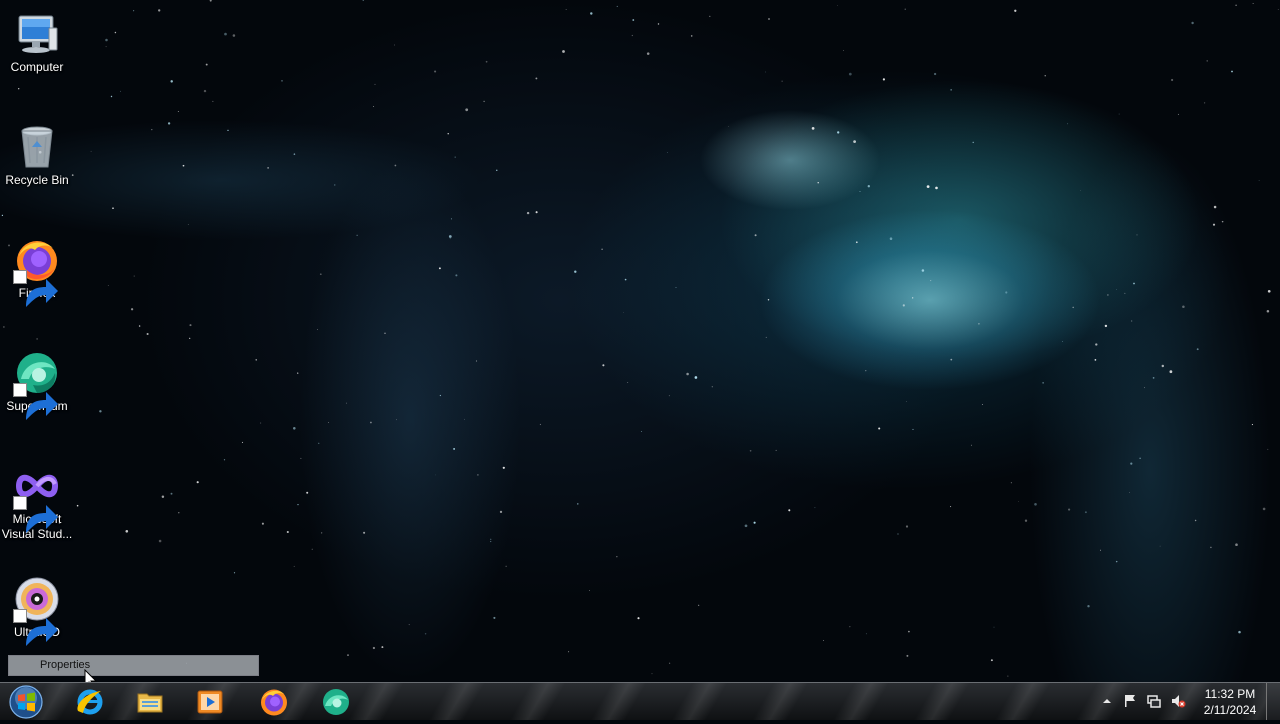 Image resolution: width=1280 pixels, height=724 pixels. Describe the element at coordinates (37, 39) in the screenshot. I see `desktop-icon-computer: Computer` at that location.